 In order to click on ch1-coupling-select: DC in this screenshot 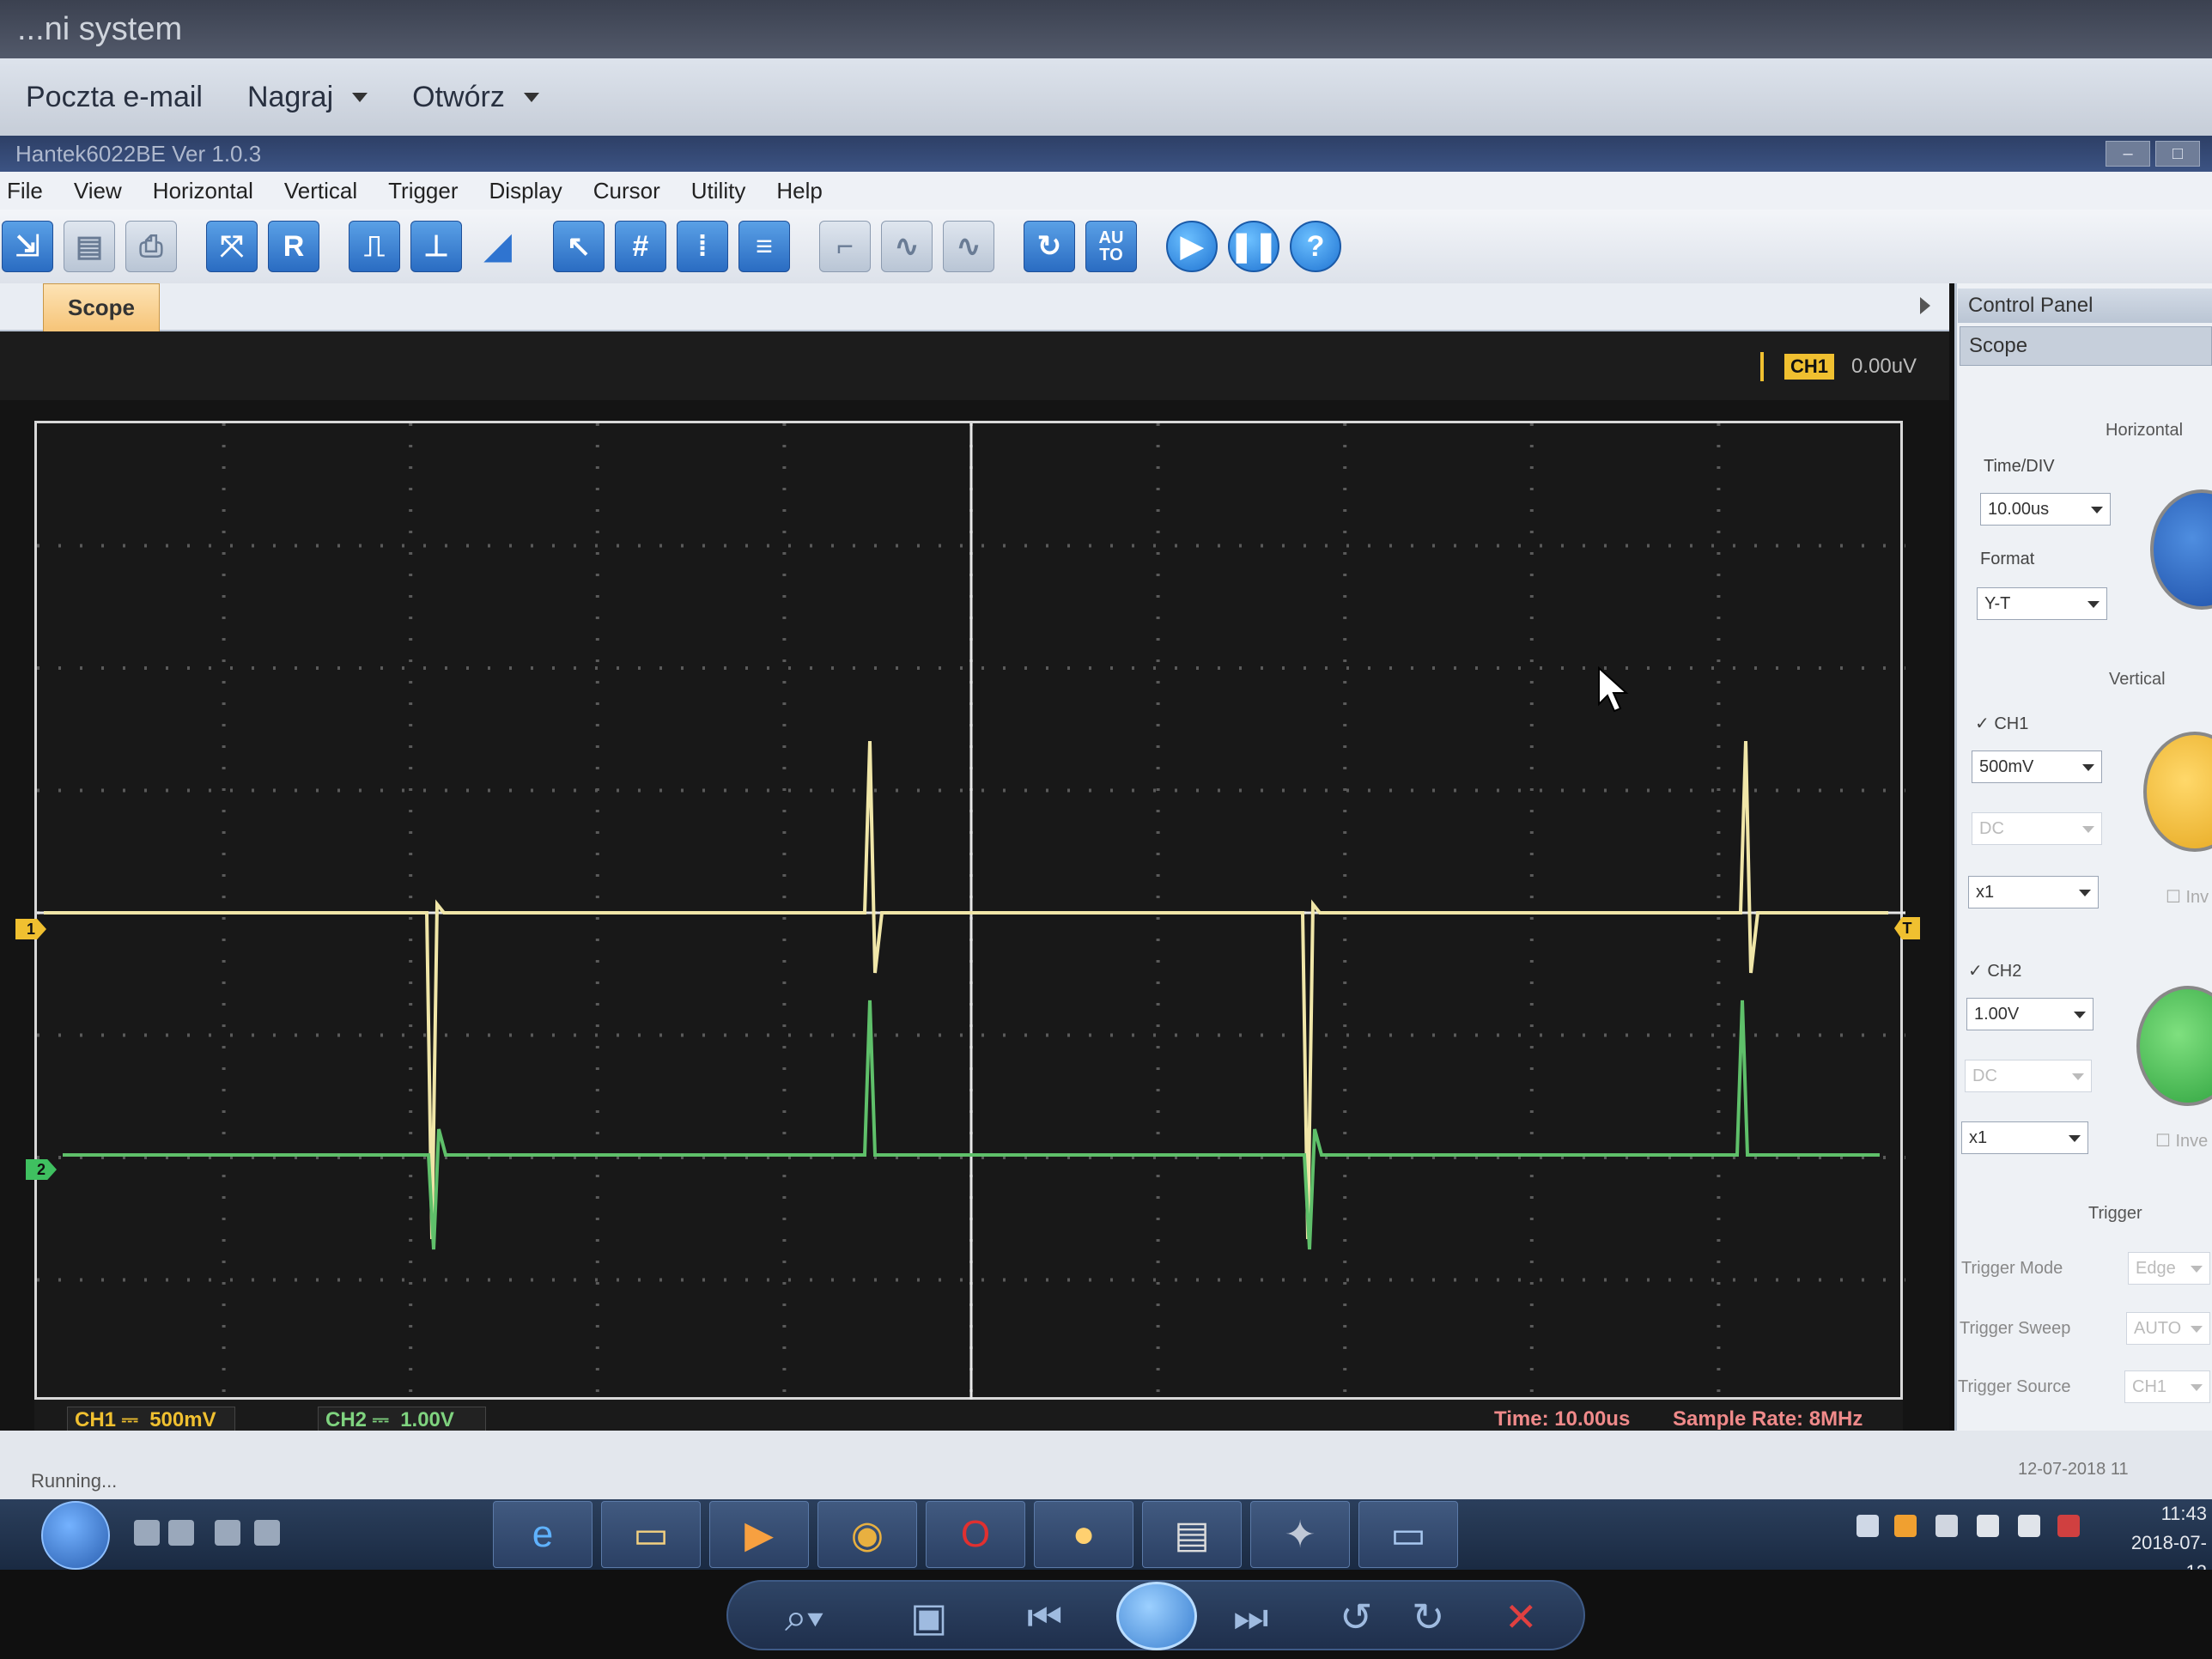, I will do `click(2037, 828)`.